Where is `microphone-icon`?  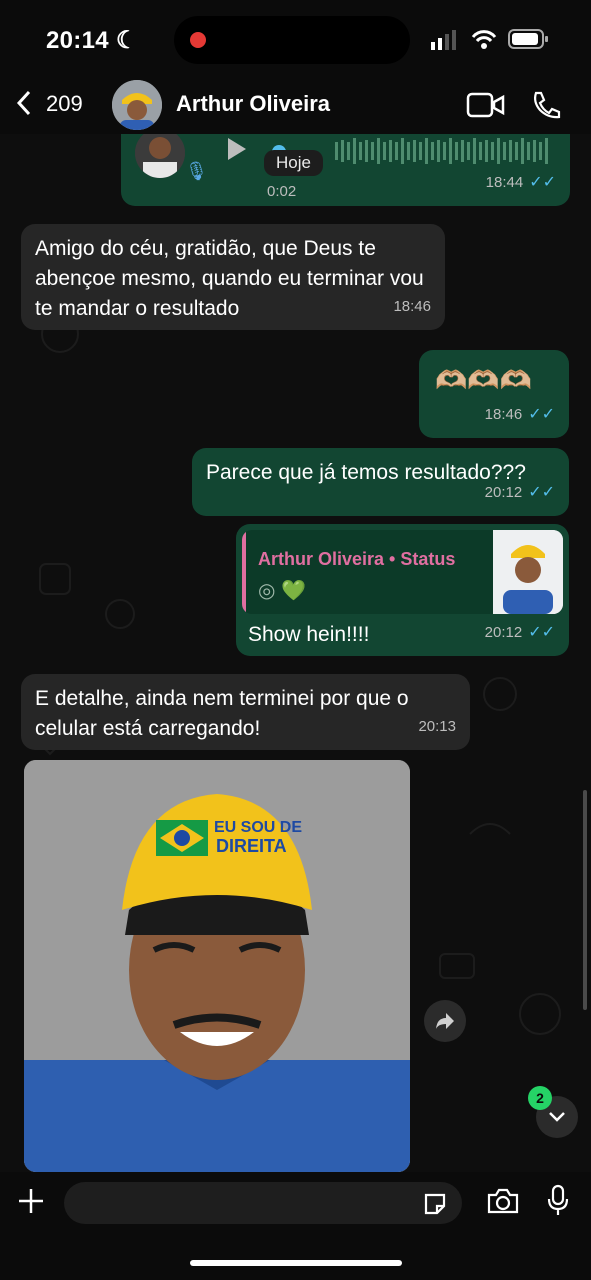 microphone-icon is located at coordinates (558, 1199).